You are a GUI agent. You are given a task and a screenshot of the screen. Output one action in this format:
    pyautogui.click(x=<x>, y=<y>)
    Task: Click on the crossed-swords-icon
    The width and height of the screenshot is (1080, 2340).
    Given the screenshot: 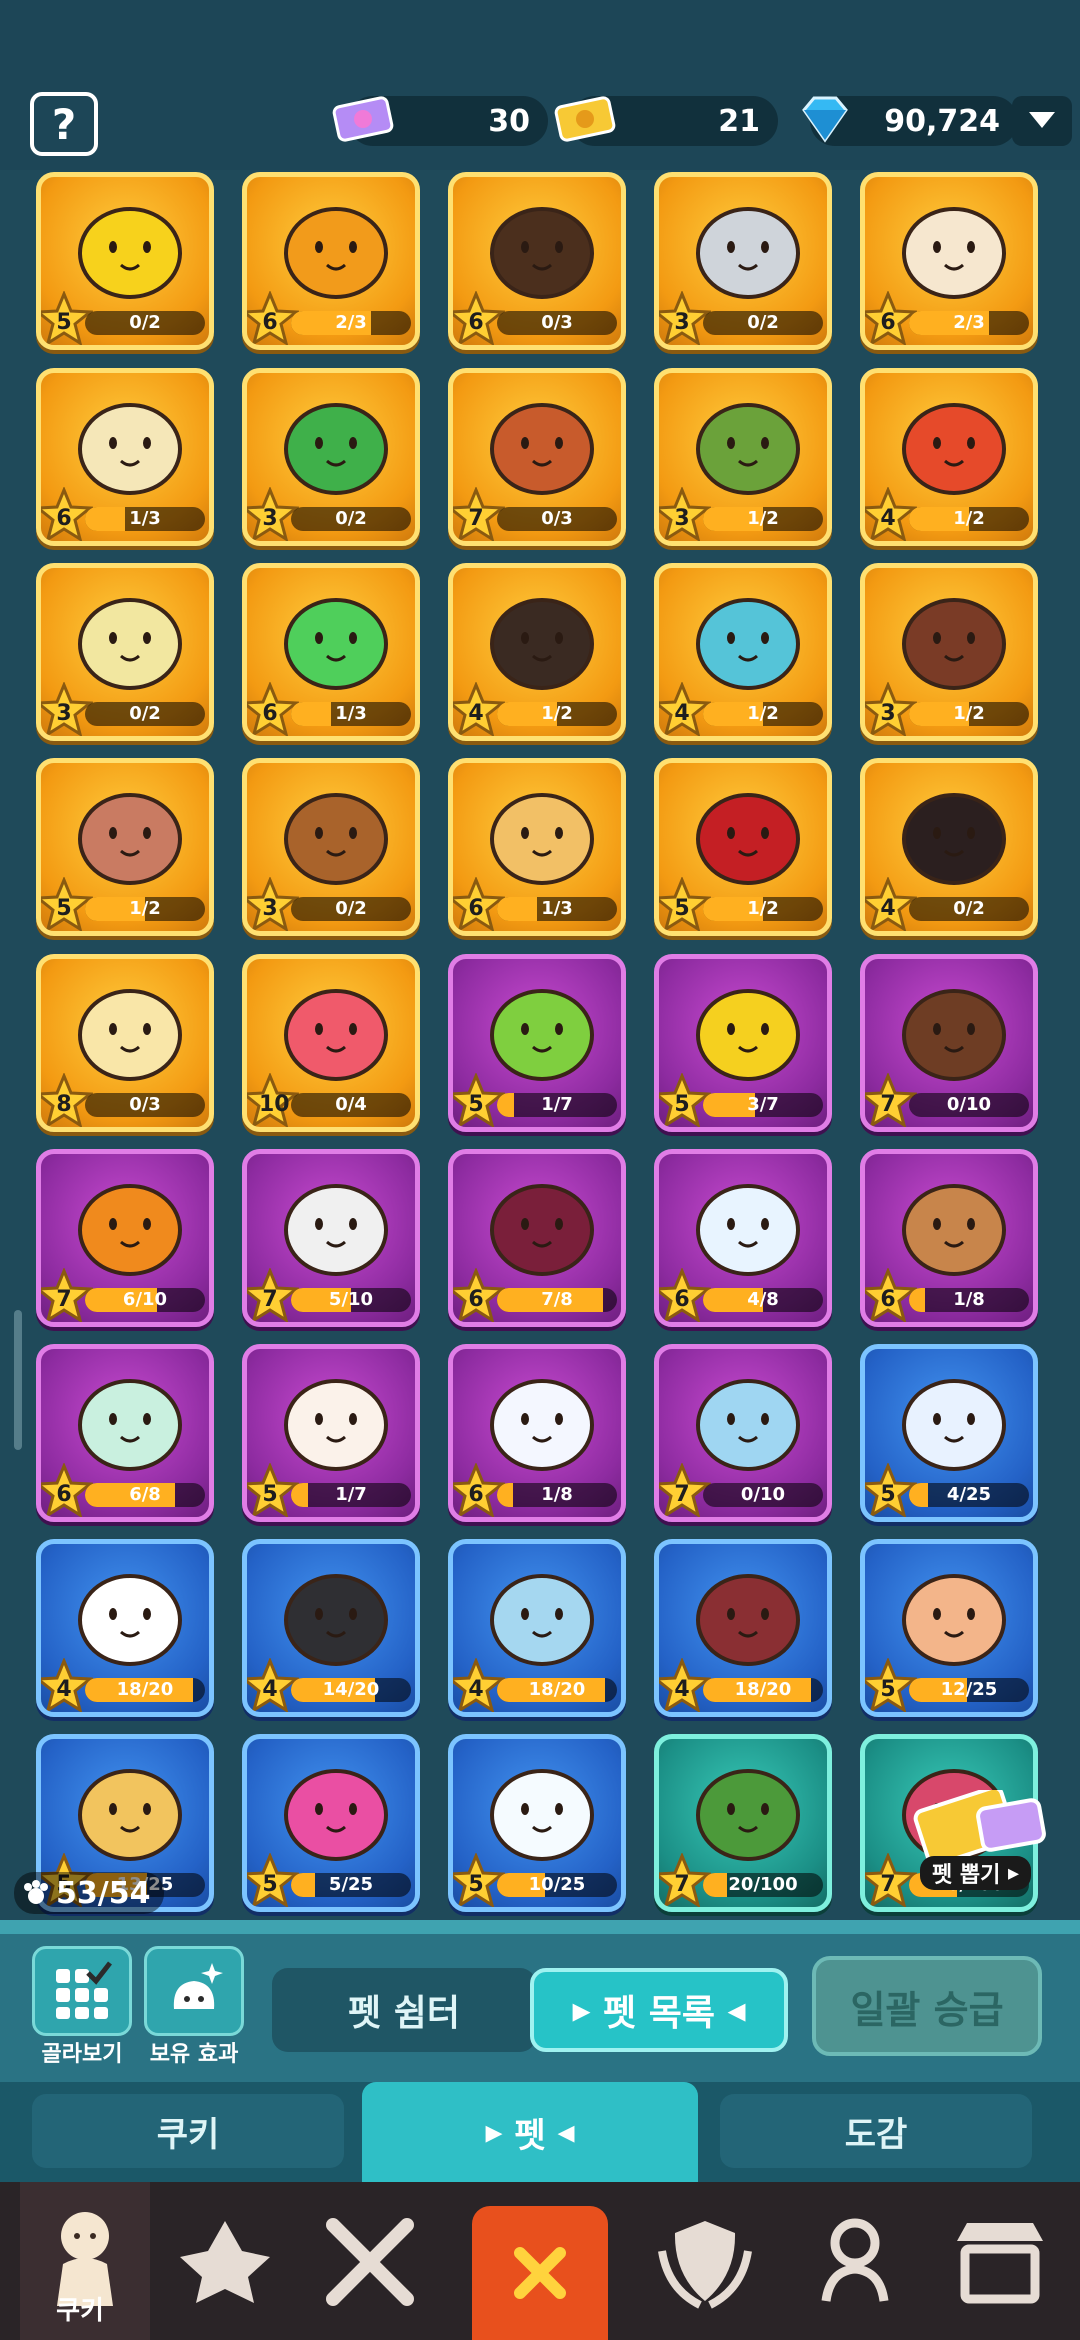 What is the action you would take?
    pyautogui.click(x=370, y=2262)
    